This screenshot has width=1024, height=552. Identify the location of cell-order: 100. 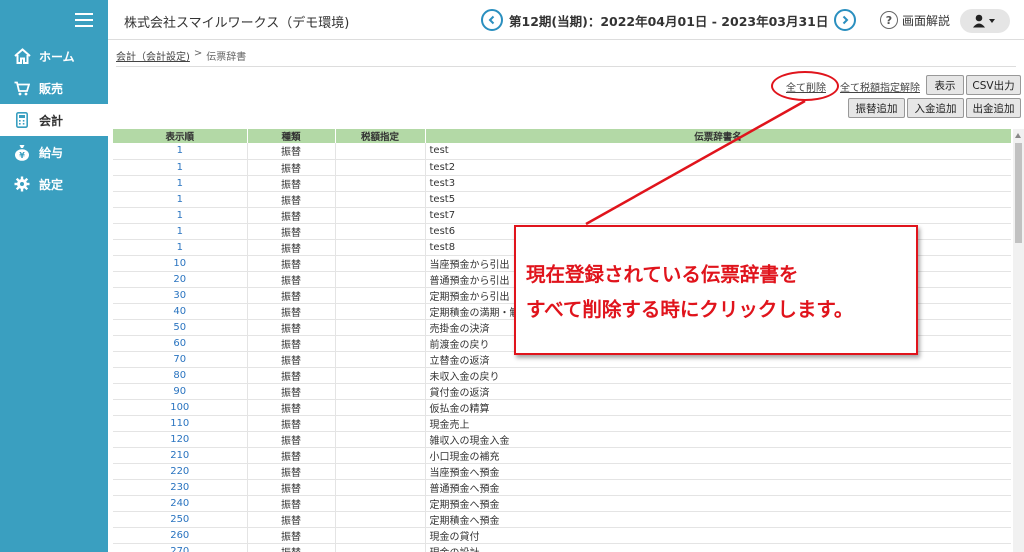
(180, 407).